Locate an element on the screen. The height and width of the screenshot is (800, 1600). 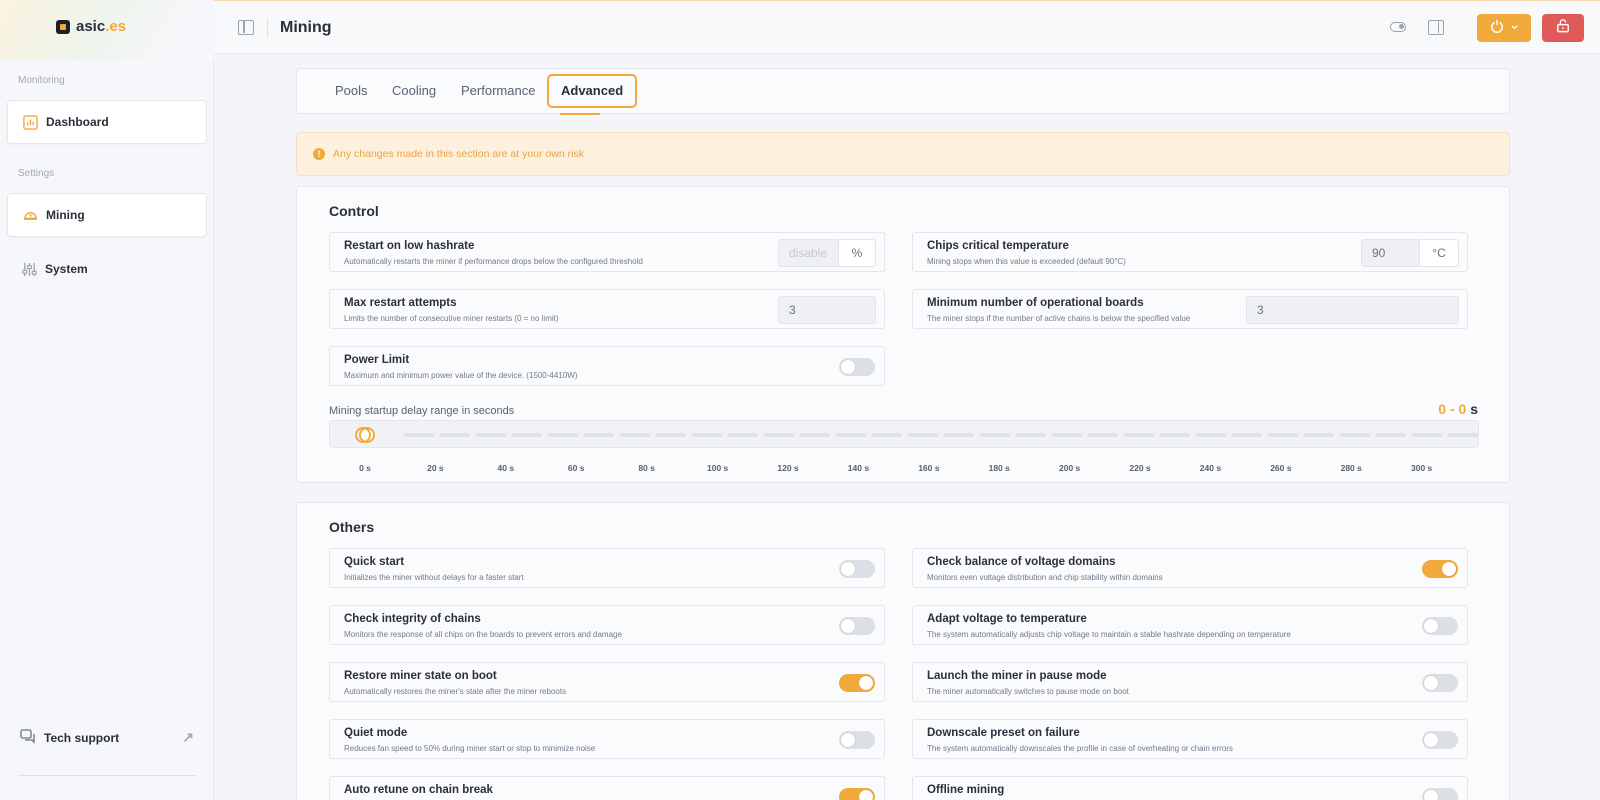
sidebar-item-label: Dashboard is located at coordinates (77, 122).